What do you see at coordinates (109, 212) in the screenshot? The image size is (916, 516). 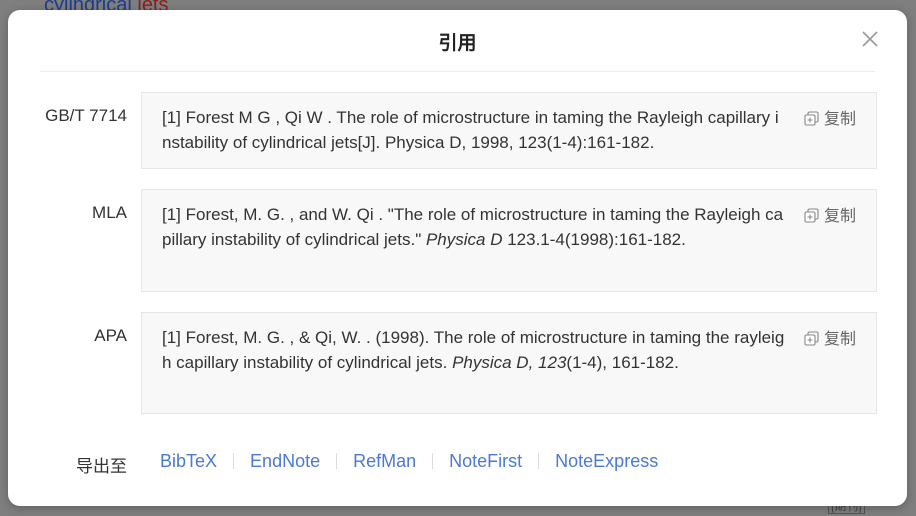 I see `citation-format-label: MLA` at bounding box center [109, 212].